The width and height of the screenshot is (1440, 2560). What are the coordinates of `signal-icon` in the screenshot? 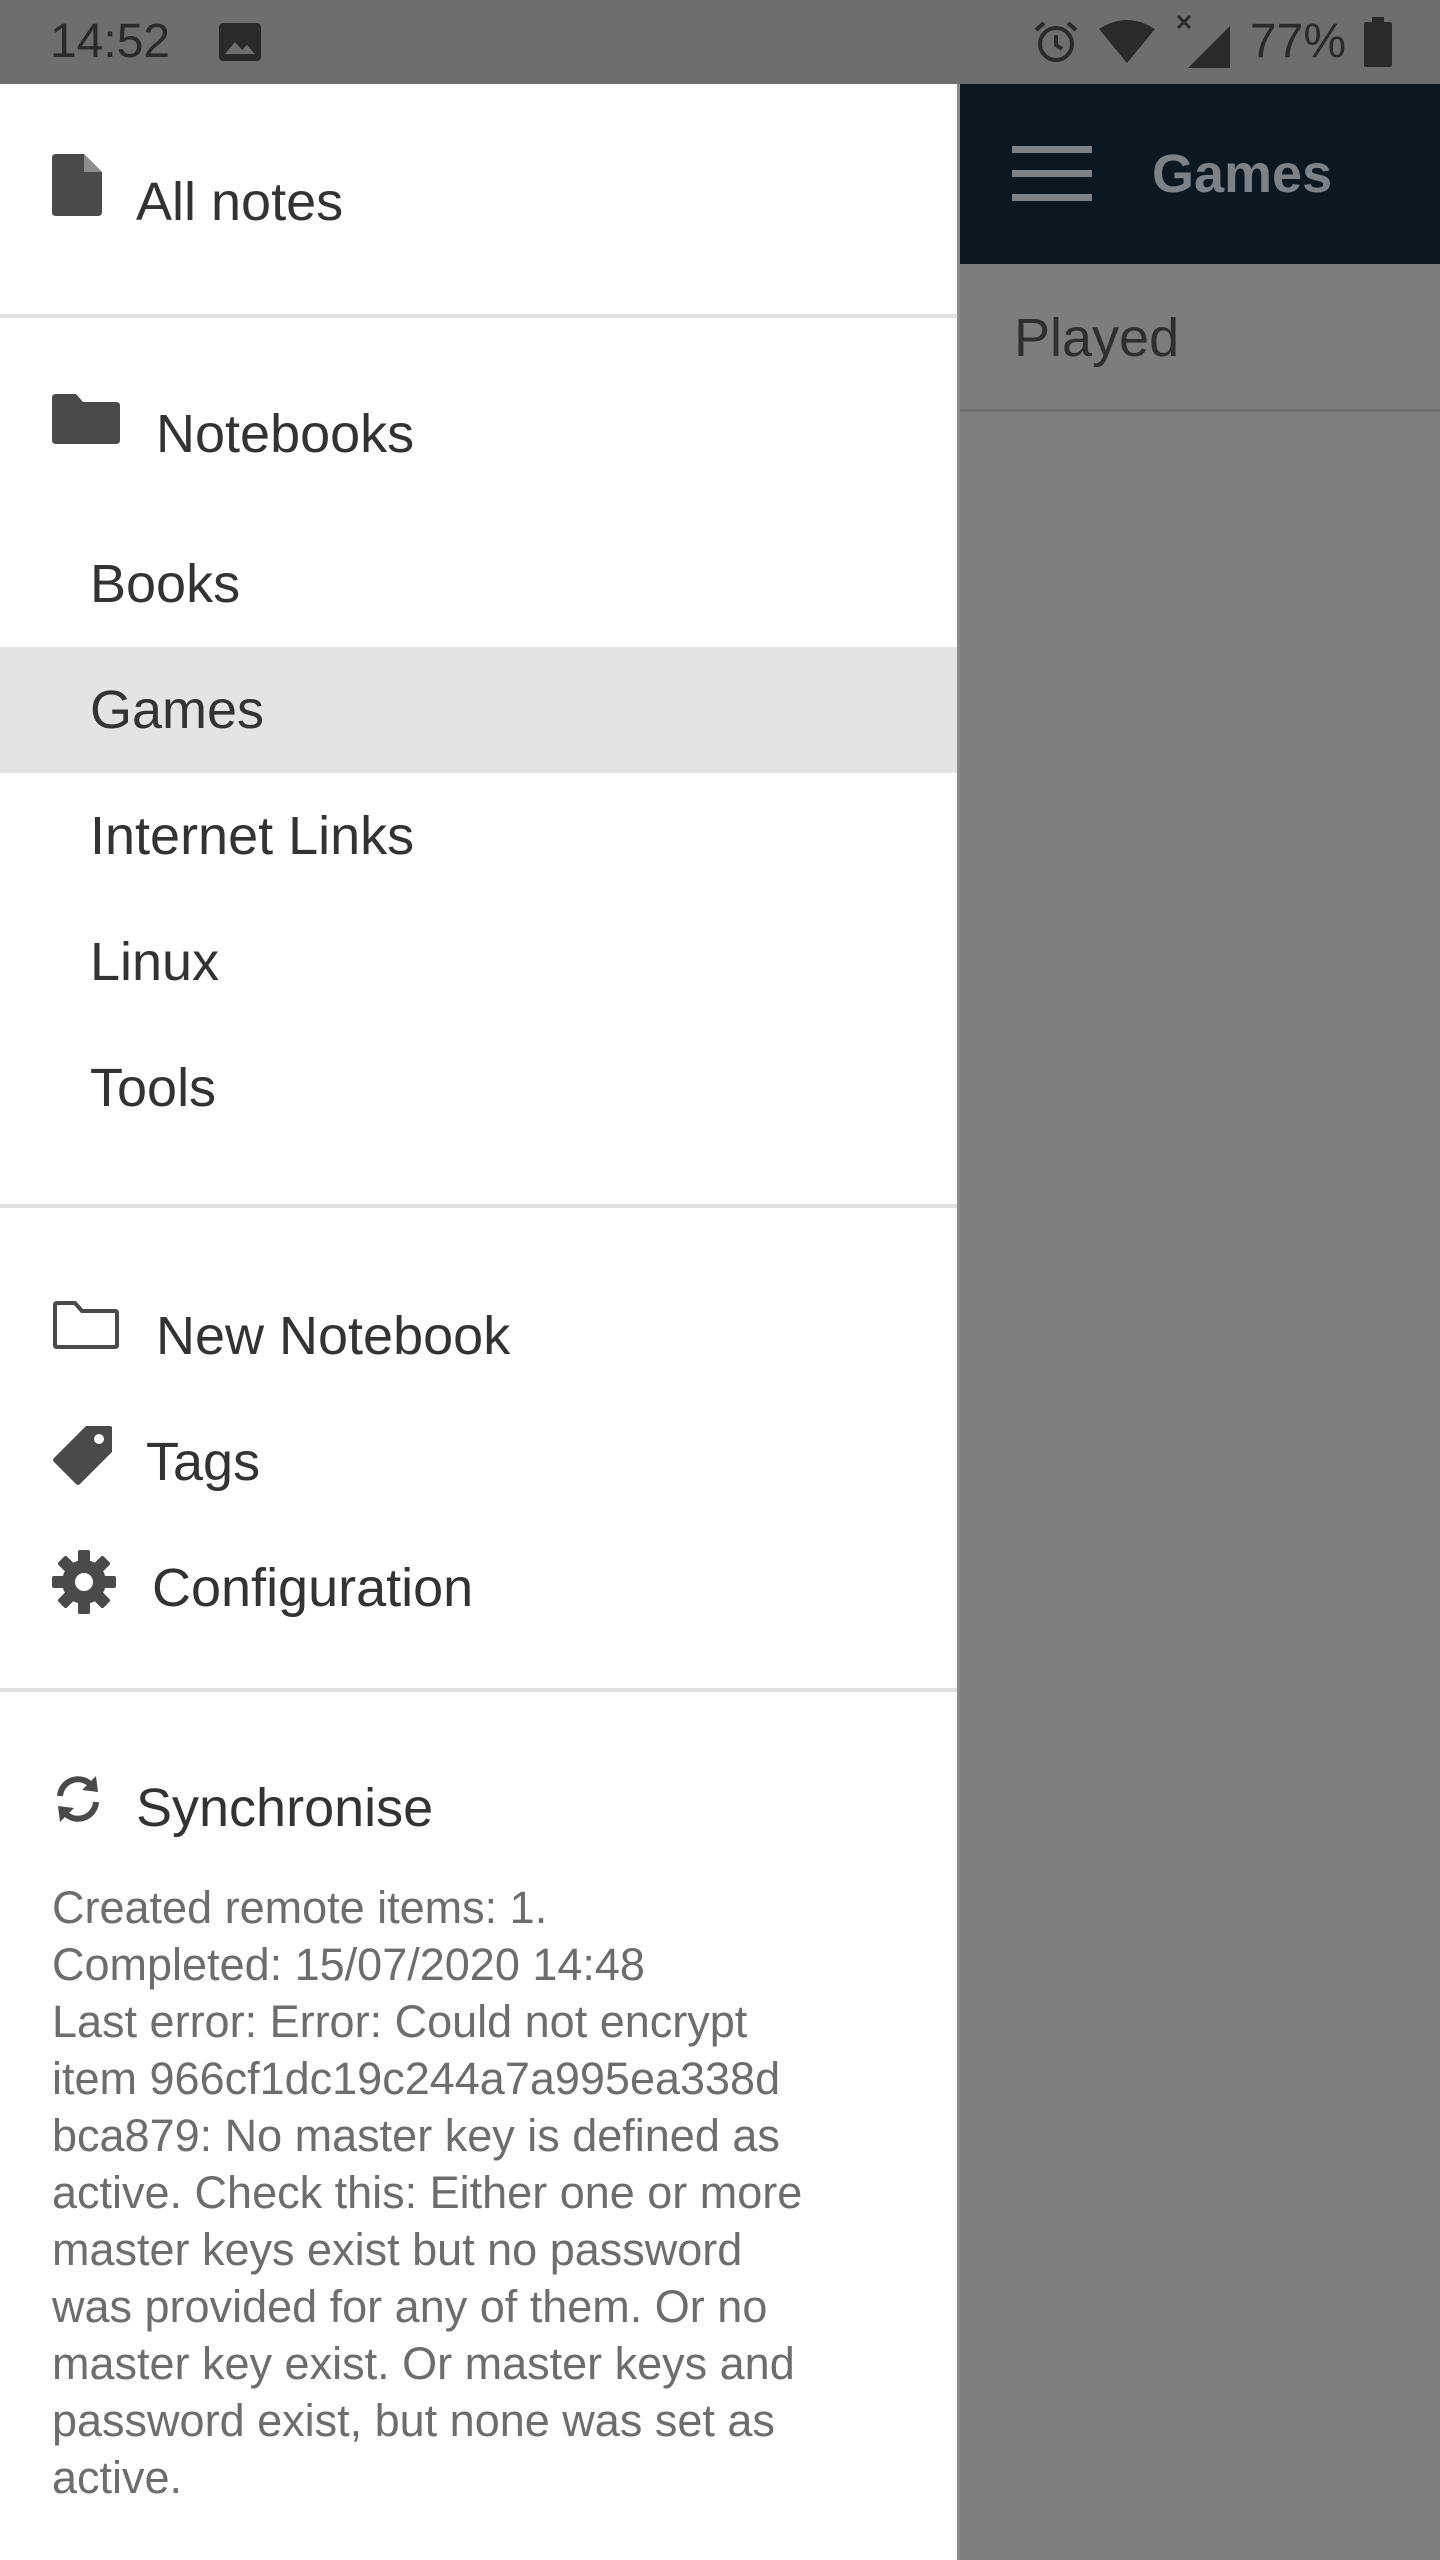 It's located at (1203, 42).